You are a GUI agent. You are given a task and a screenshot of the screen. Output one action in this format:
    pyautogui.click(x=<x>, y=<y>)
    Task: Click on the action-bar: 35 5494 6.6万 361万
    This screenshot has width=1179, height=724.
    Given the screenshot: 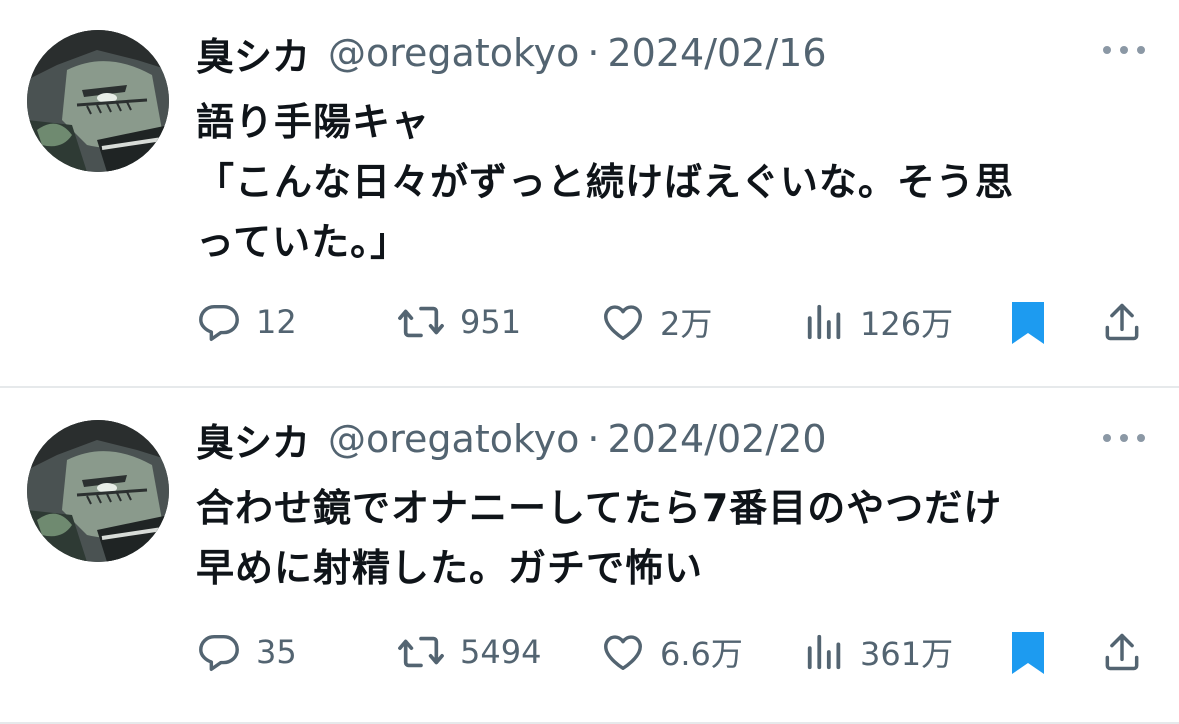 What is the action you would take?
    pyautogui.click(x=671, y=652)
    